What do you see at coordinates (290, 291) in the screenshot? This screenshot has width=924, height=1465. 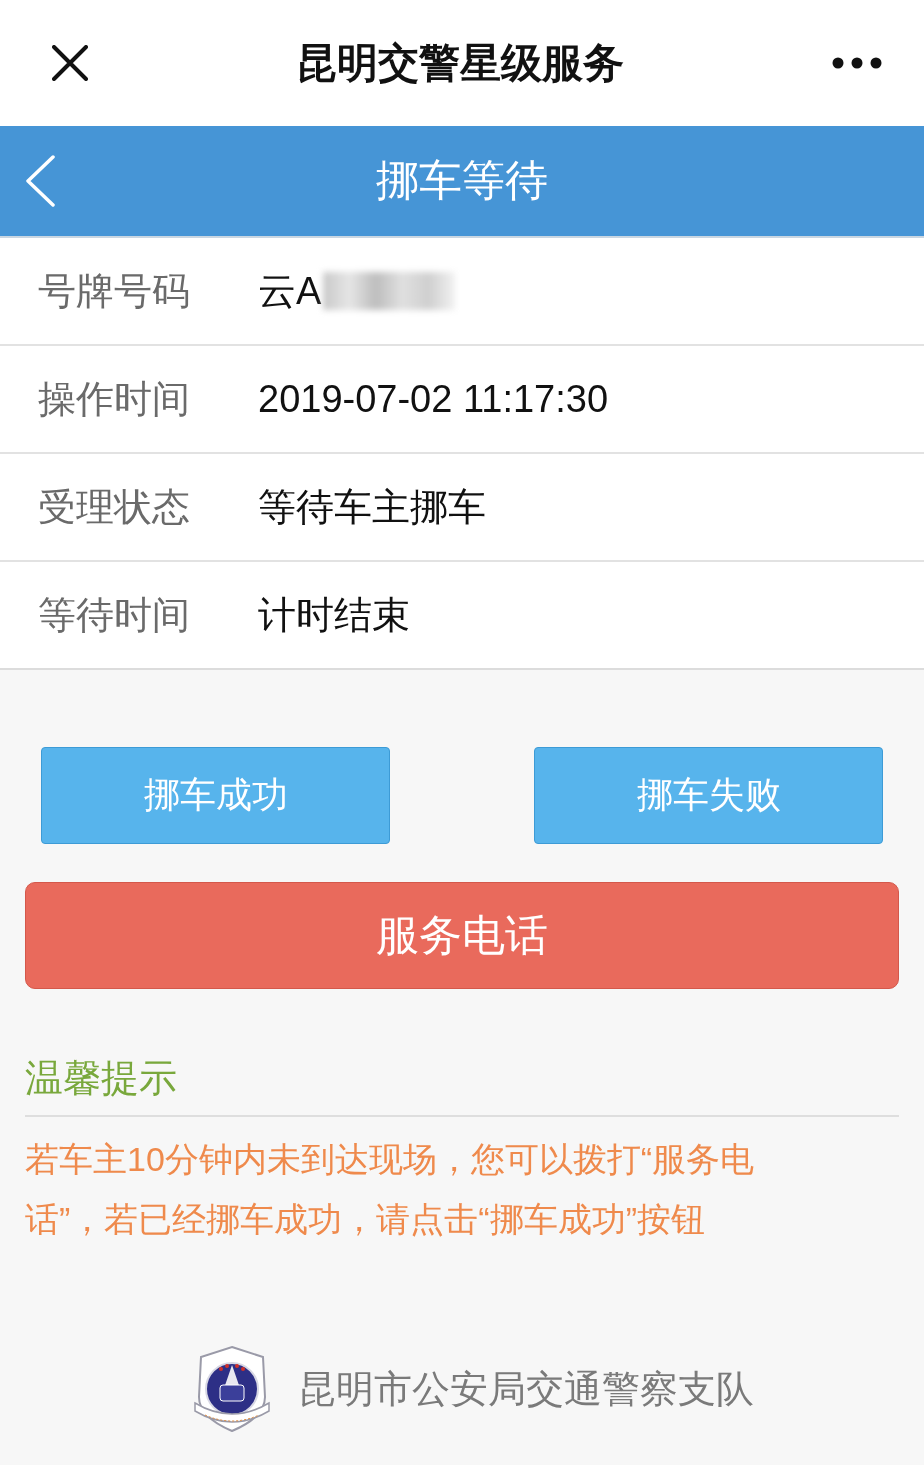 I see `field-value: 云A` at bounding box center [290, 291].